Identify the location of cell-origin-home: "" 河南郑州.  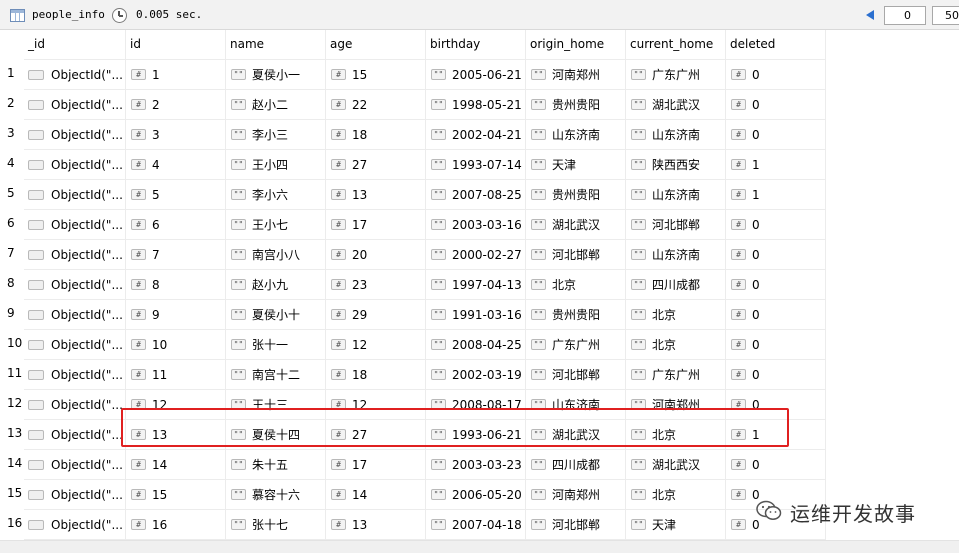
(576, 75).